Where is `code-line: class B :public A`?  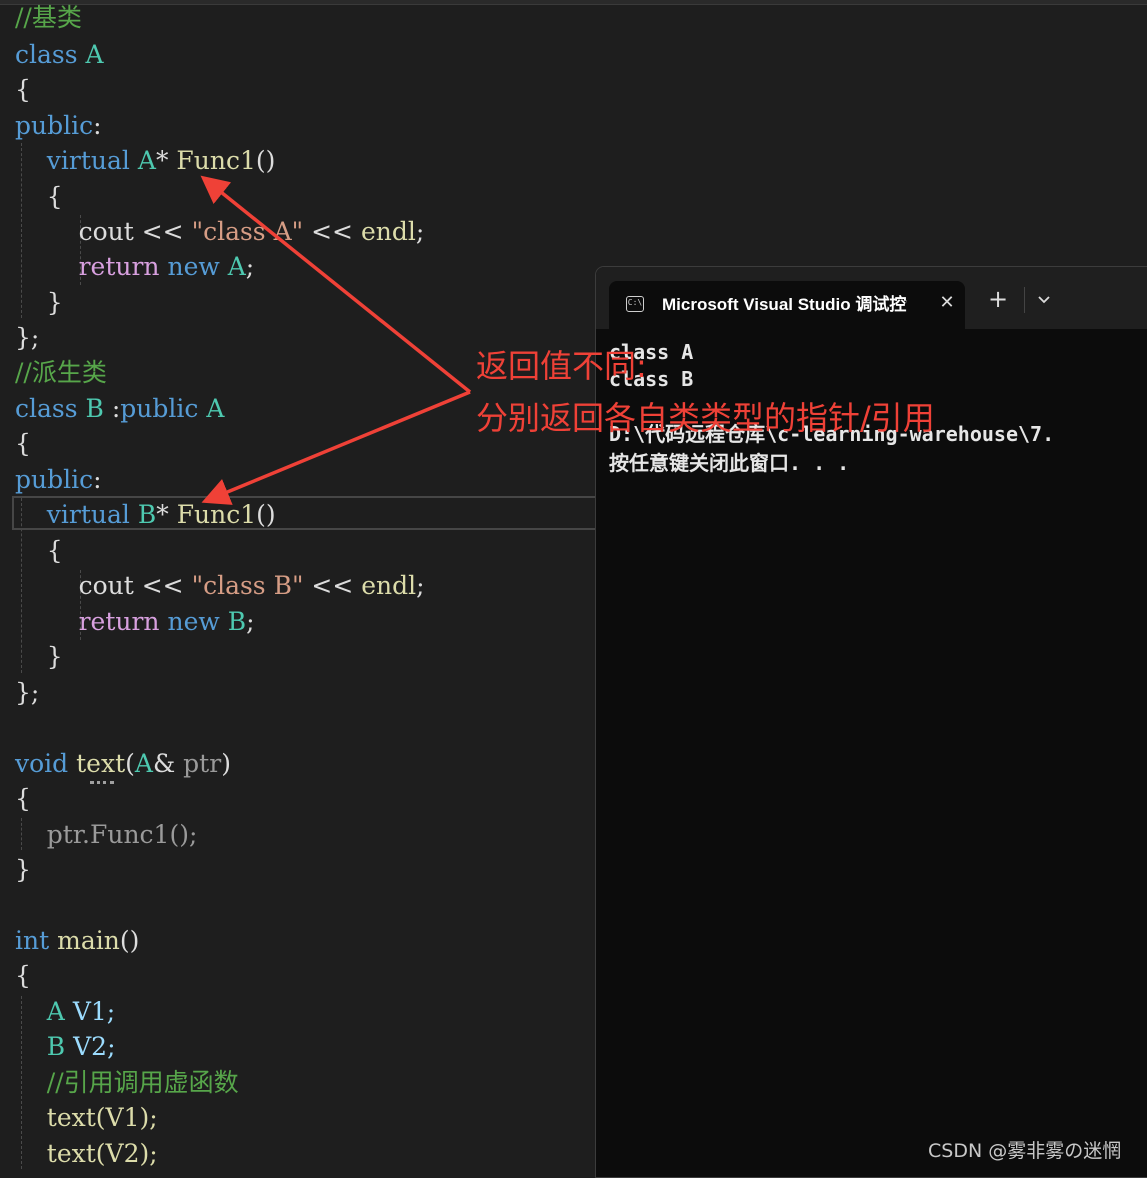 code-line: class B :public A is located at coordinates (119, 408).